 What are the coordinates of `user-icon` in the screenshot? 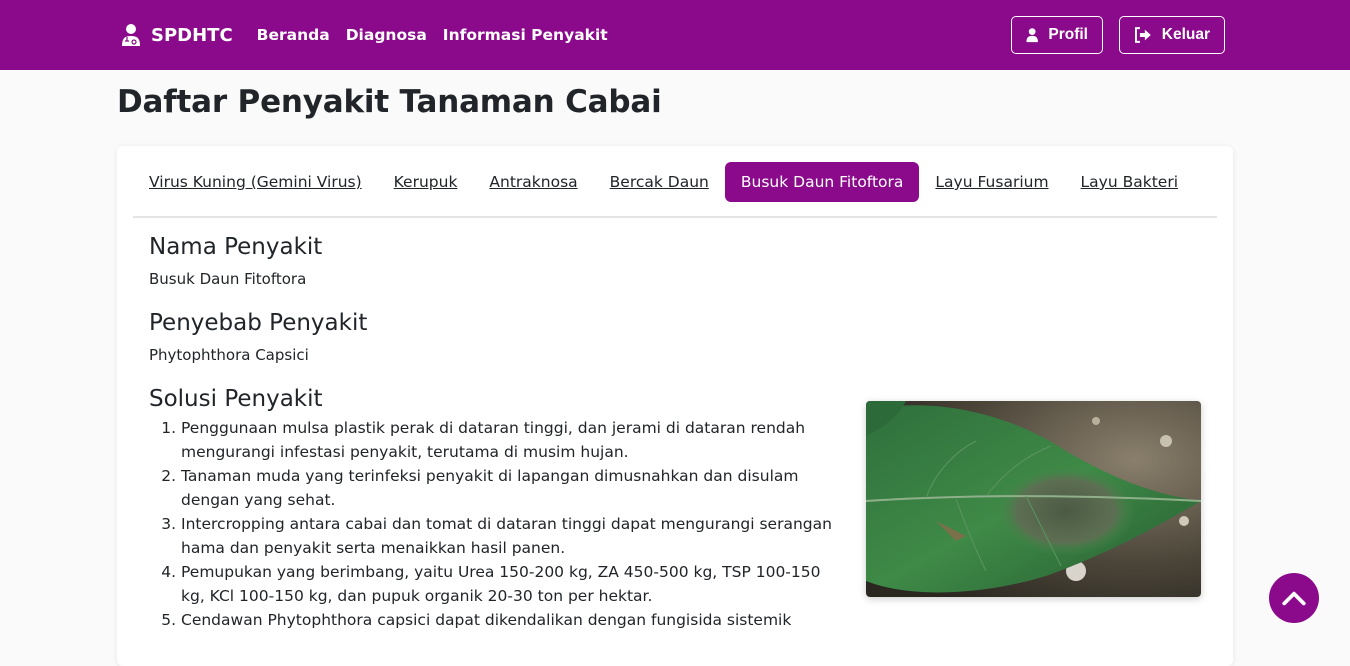 It's located at (1032, 35).